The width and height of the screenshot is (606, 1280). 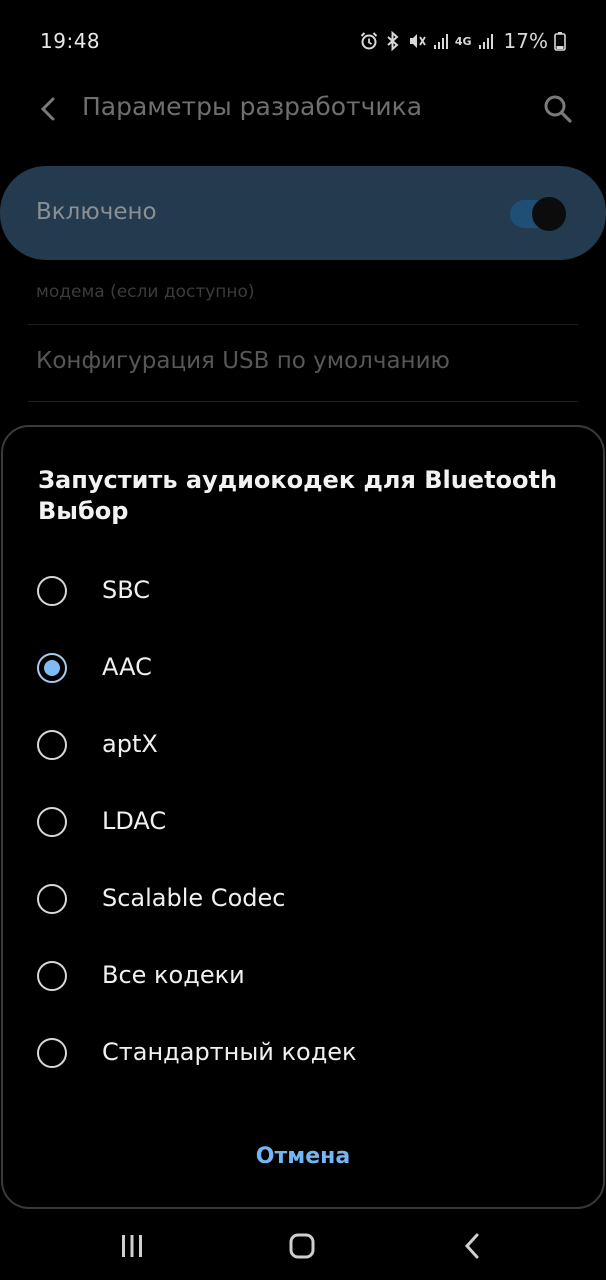 What do you see at coordinates (525, 41) in the screenshot?
I see `battery-percent: 17%` at bounding box center [525, 41].